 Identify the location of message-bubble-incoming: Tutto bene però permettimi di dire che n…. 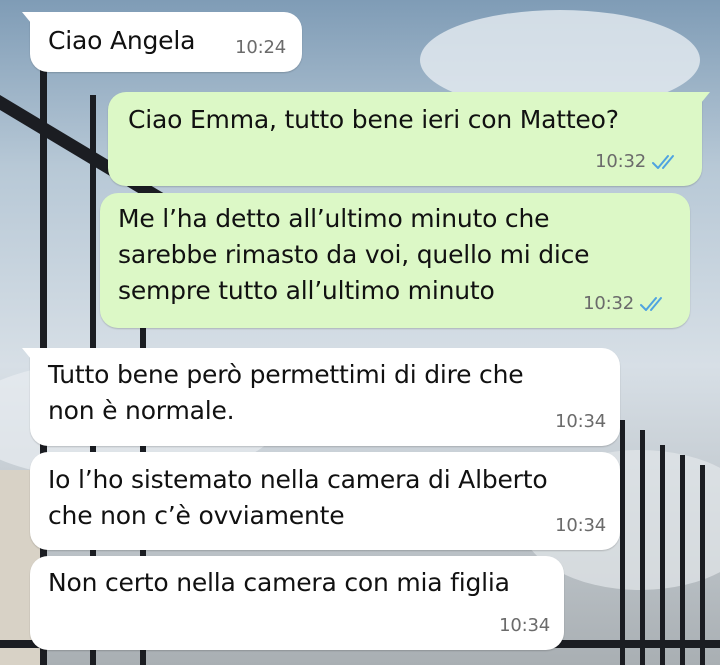
(321, 397).